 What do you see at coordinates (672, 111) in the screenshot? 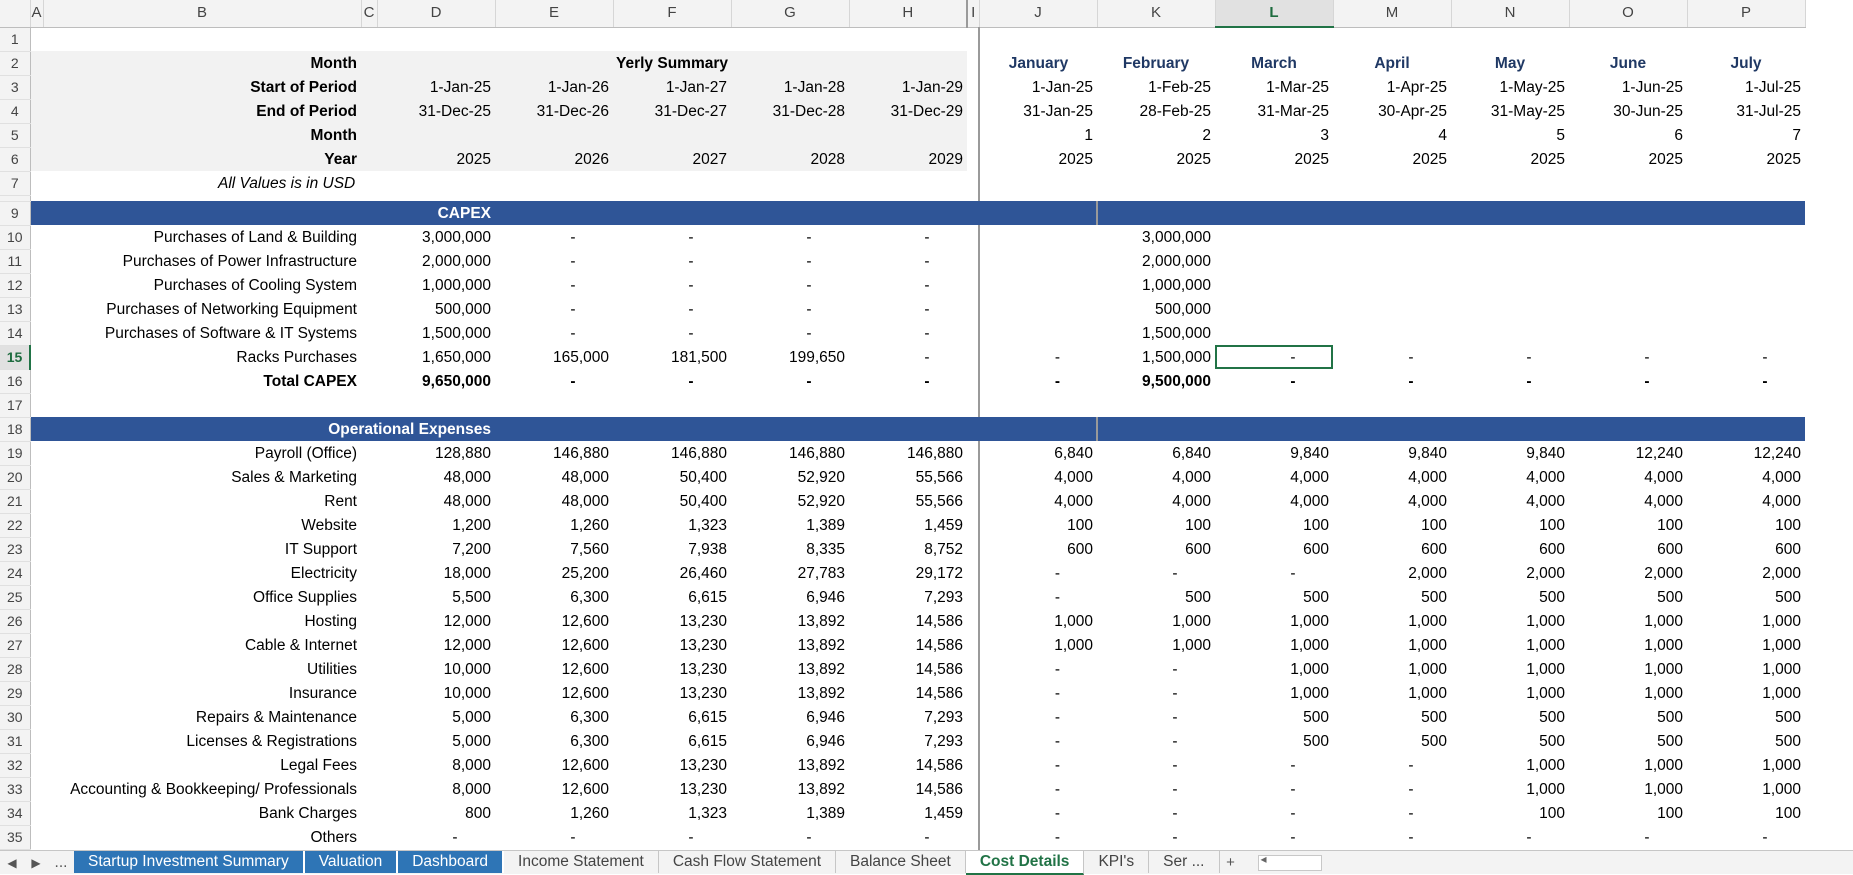
I see `summary-header-value: 31-Dec-27` at bounding box center [672, 111].